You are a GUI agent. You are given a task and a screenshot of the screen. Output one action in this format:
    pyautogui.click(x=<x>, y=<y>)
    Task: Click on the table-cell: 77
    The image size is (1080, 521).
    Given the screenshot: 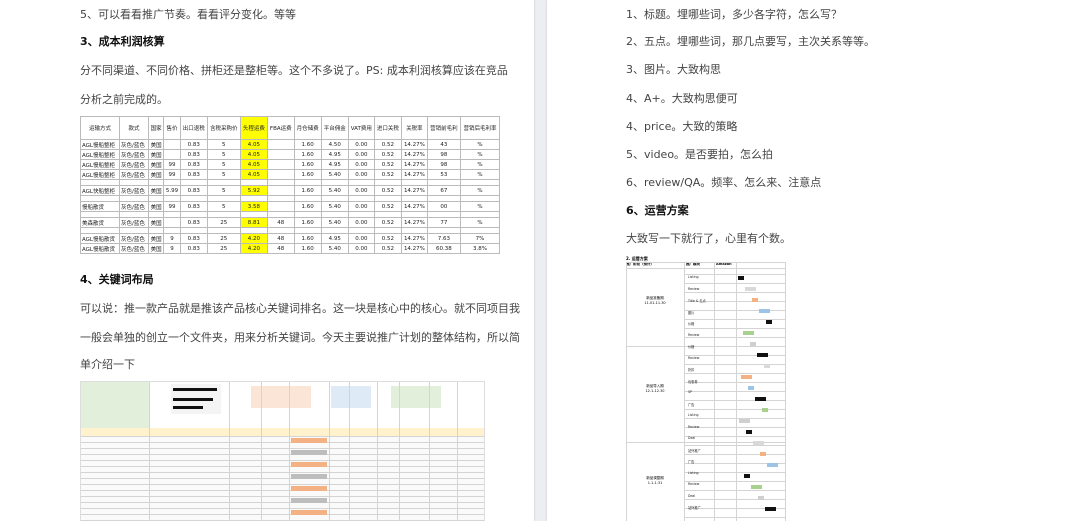 What is the action you would take?
    pyautogui.click(x=443, y=222)
    